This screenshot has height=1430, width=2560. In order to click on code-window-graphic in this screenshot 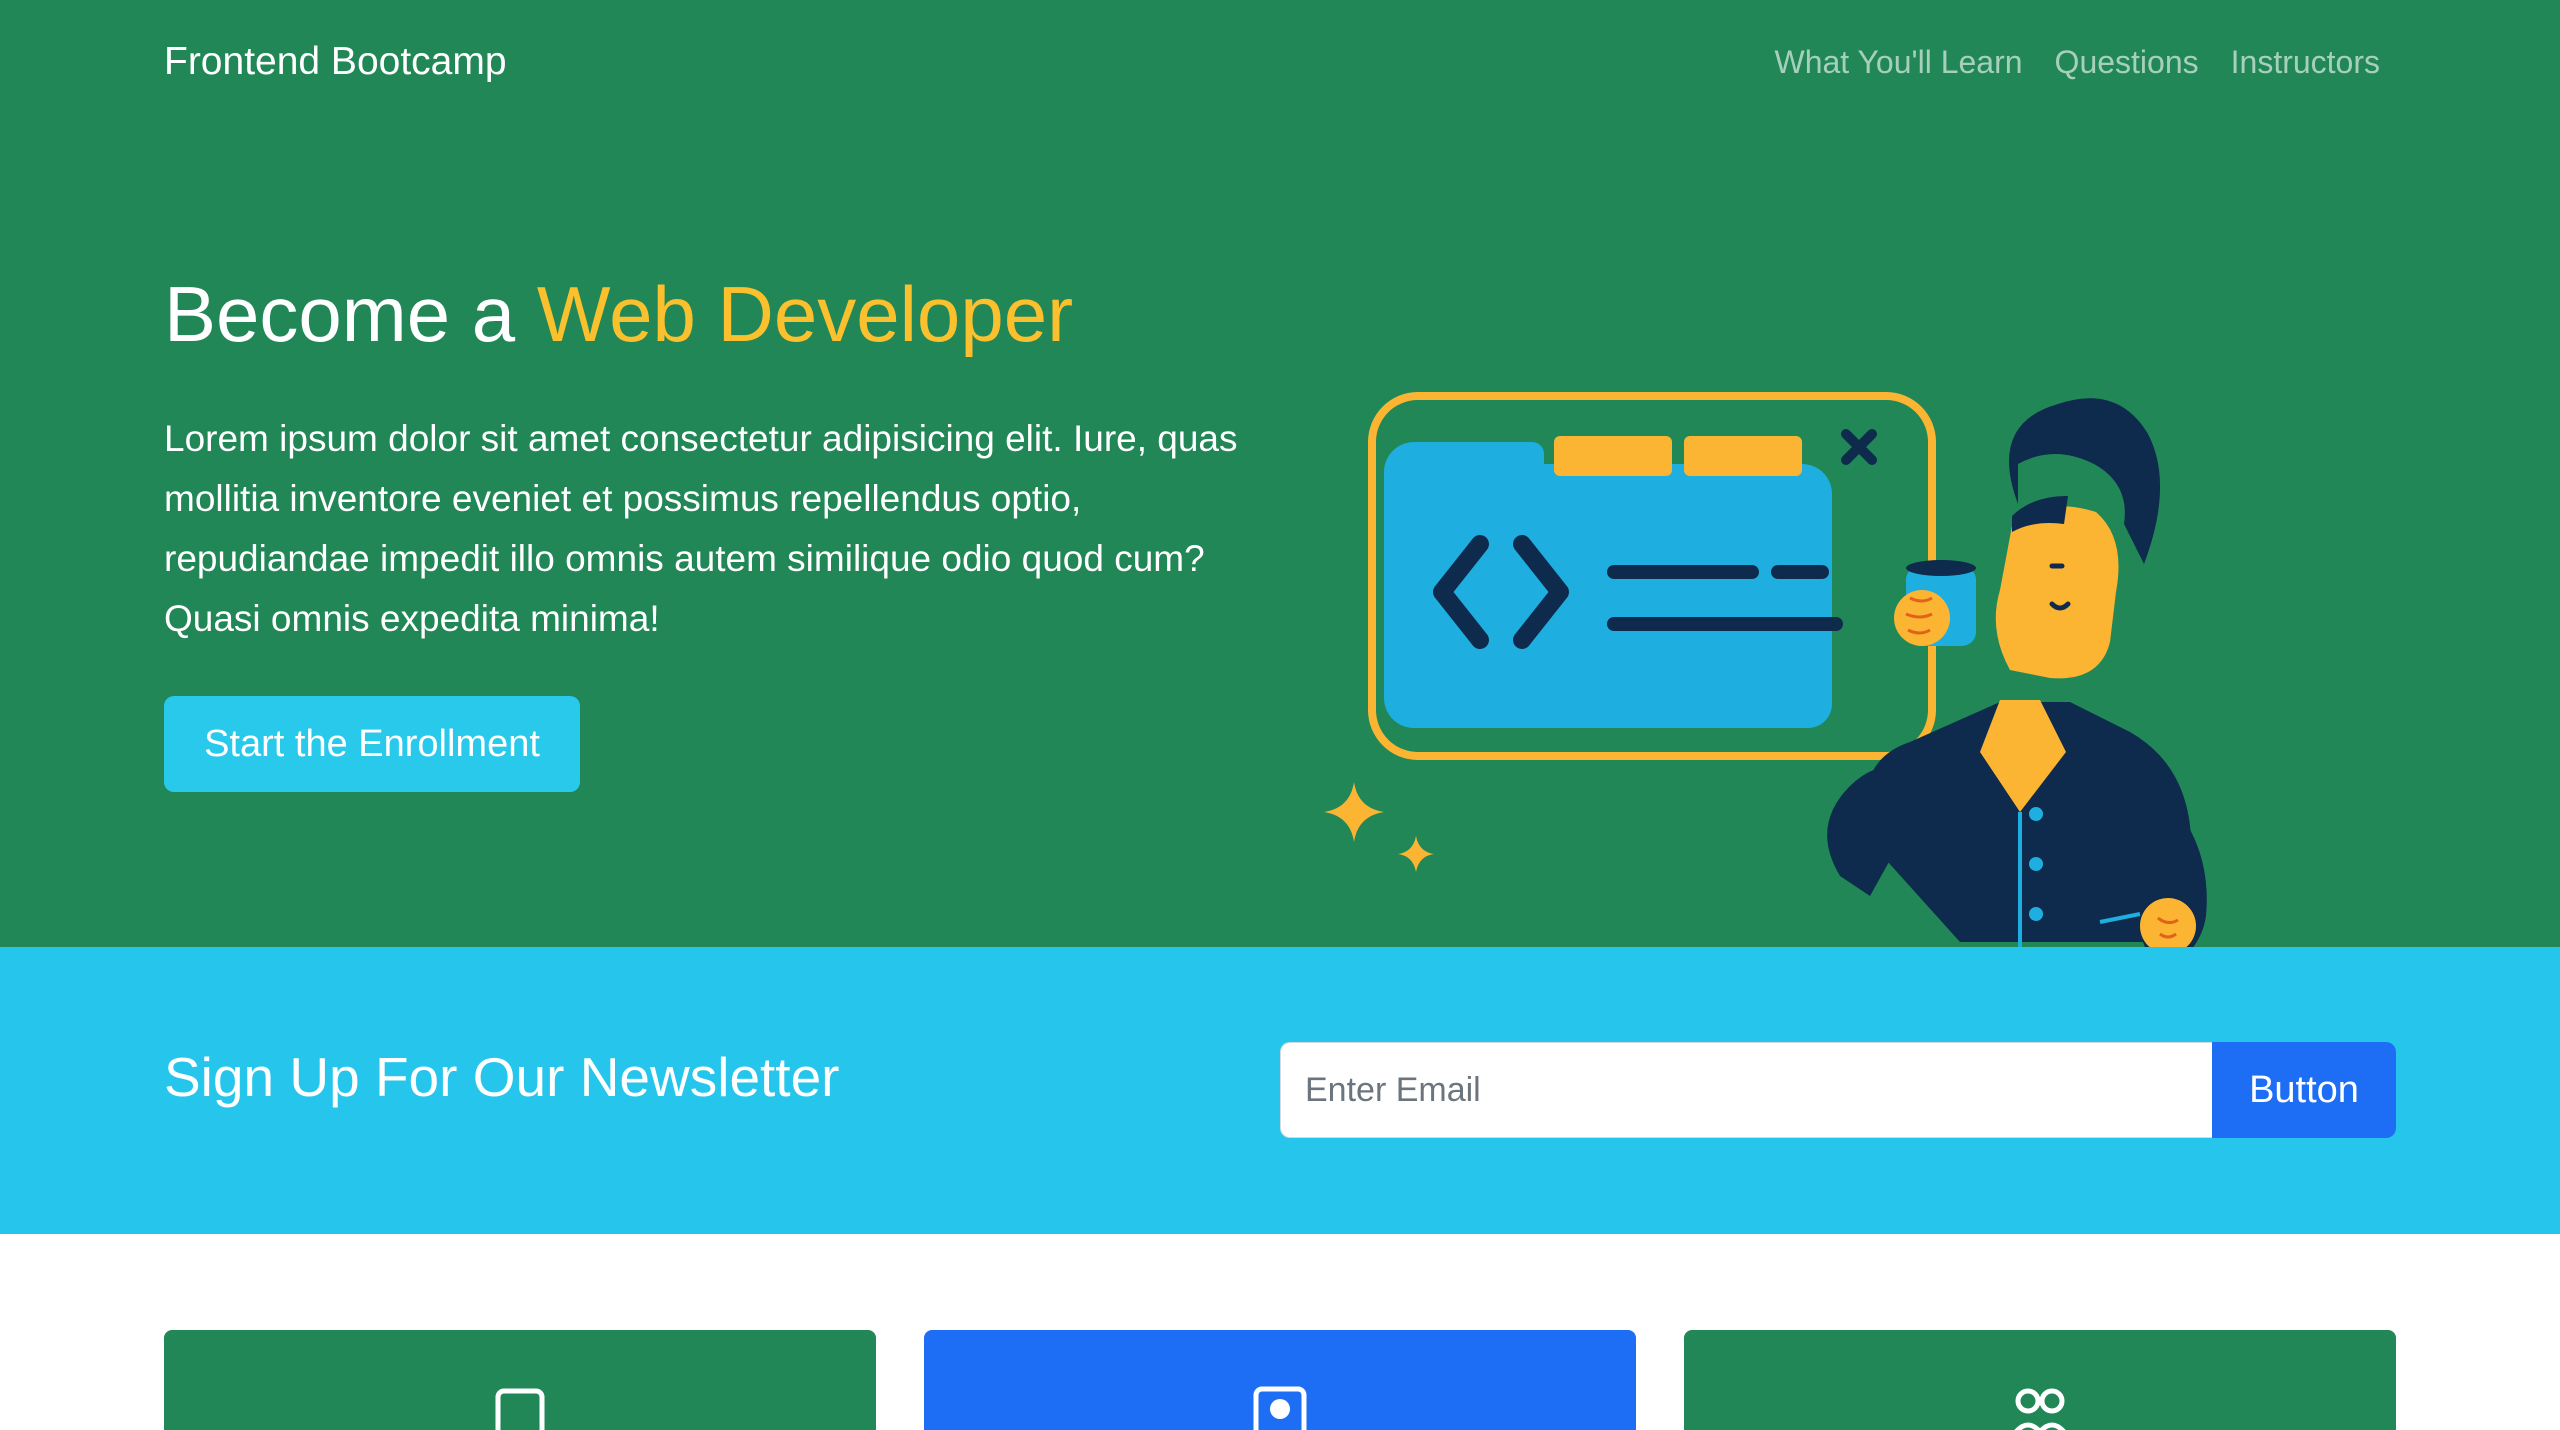, I will do `click(1652, 576)`.